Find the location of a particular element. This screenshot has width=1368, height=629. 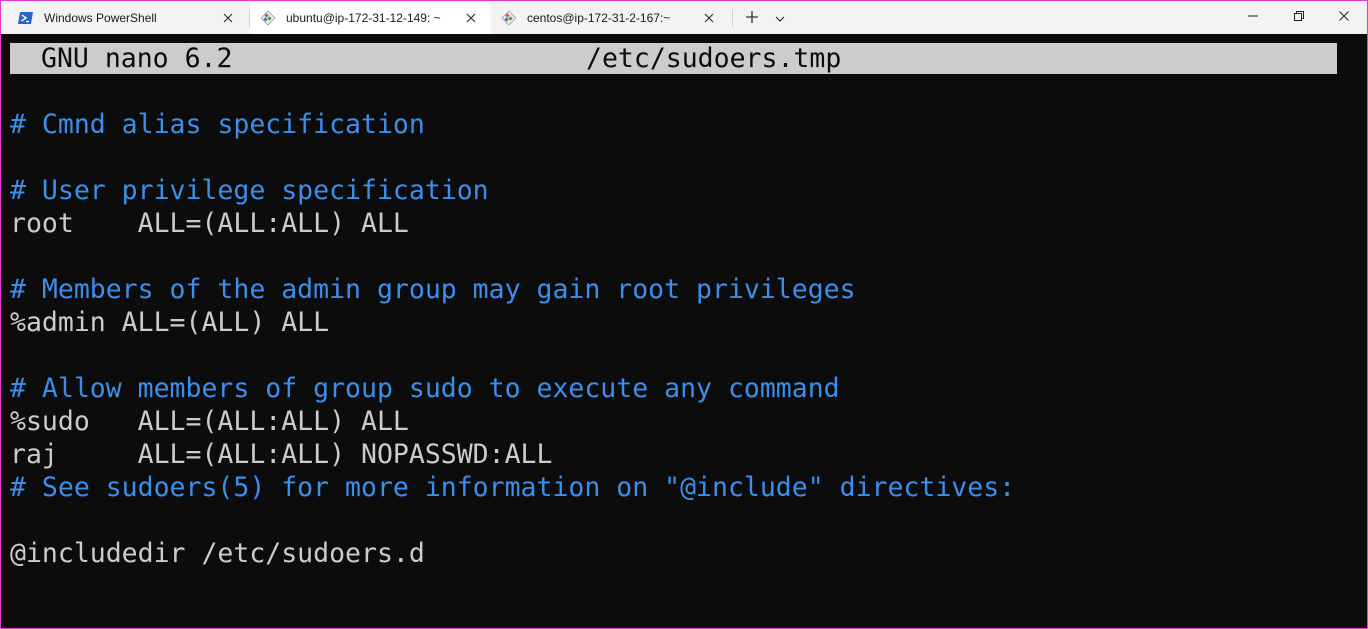

restore-icon is located at coordinates (1299, 17).